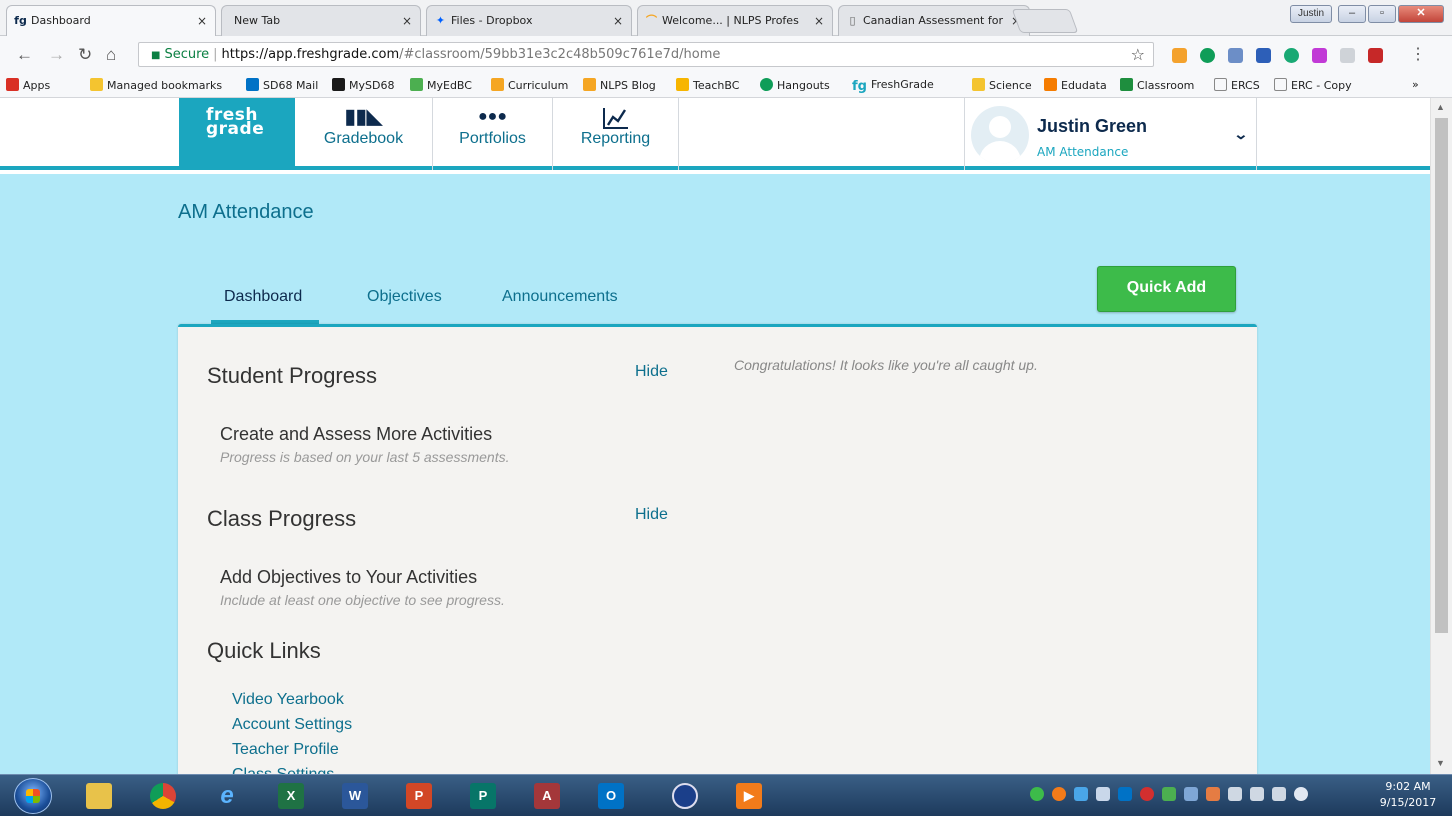 The image size is (1452, 816). I want to click on quick-link-class-settings: Class Settings, so click(283, 770).